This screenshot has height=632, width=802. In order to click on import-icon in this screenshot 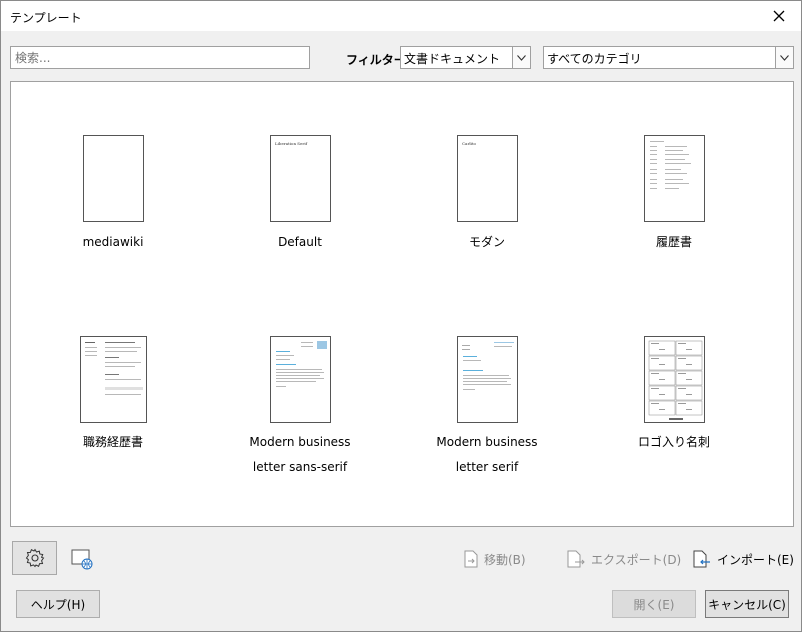, I will do `click(701, 559)`.